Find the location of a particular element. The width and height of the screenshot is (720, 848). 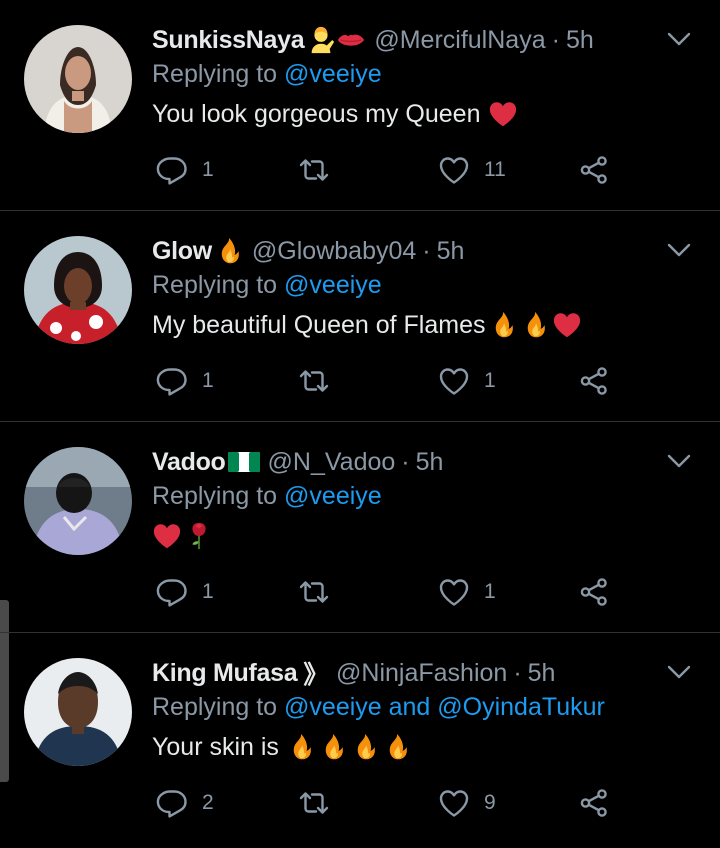

action-bar: 1 1 is located at coordinates (360, 383).